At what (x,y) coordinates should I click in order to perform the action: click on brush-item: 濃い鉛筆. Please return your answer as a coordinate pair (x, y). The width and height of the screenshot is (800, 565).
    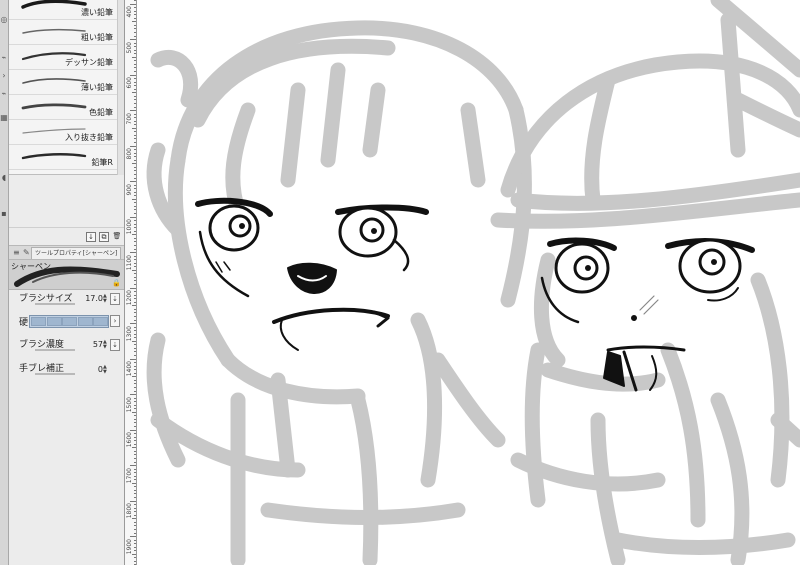
    Looking at the image, I should click on (63, 10).